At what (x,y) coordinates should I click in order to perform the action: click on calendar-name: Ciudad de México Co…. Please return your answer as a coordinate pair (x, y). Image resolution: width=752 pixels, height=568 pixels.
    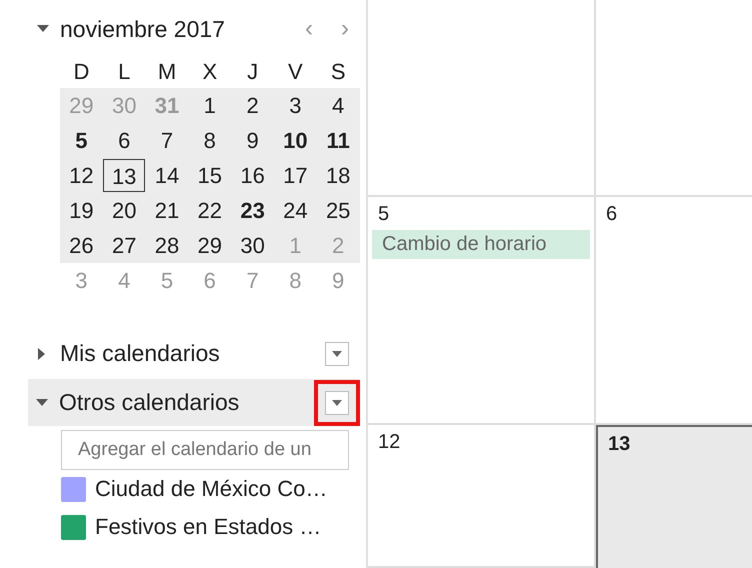
    Looking at the image, I should click on (211, 489).